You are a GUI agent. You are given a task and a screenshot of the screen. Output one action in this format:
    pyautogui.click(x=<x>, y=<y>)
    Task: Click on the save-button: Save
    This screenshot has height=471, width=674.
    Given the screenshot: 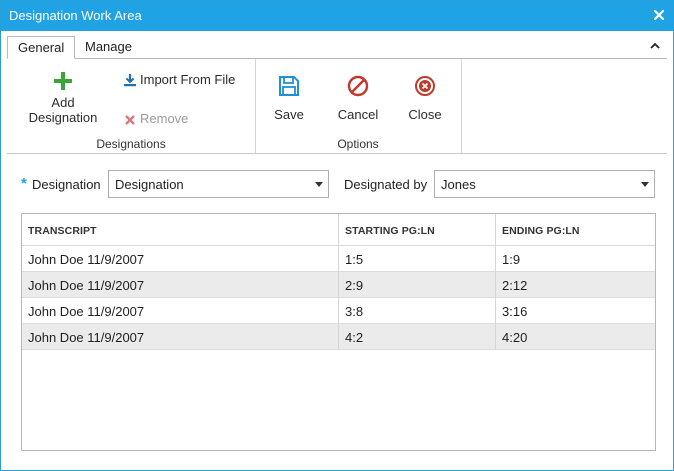 What is the action you would take?
    pyautogui.click(x=289, y=98)
    